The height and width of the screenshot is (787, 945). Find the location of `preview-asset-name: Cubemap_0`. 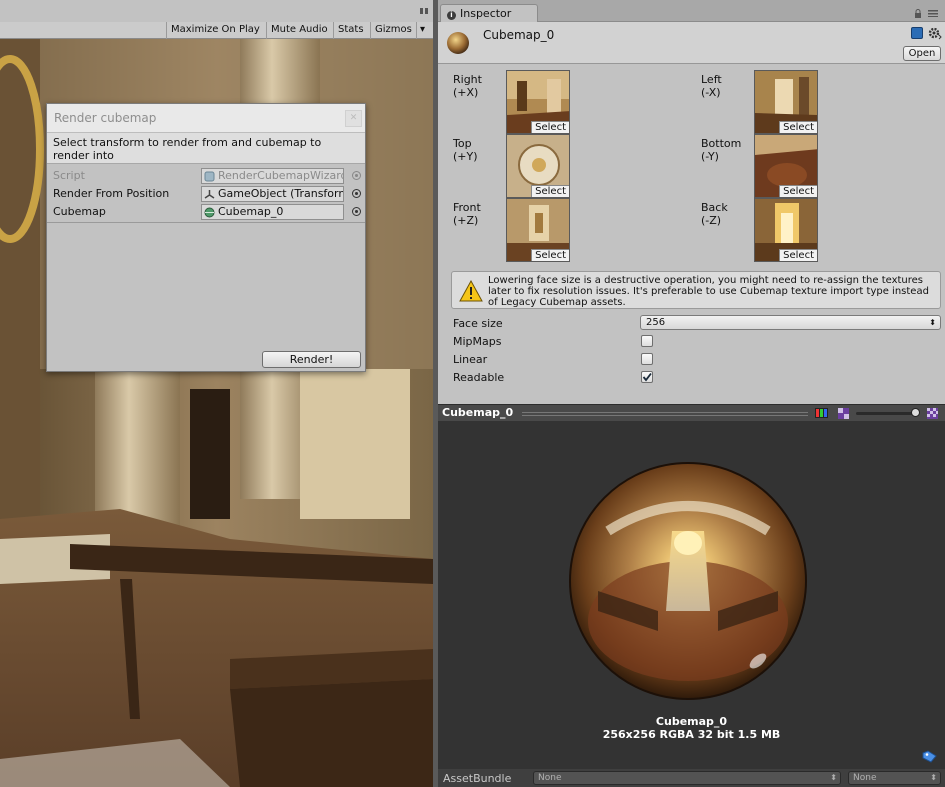

preview-asset-name: Cubemap_0 is located at coordinates (691, 721).